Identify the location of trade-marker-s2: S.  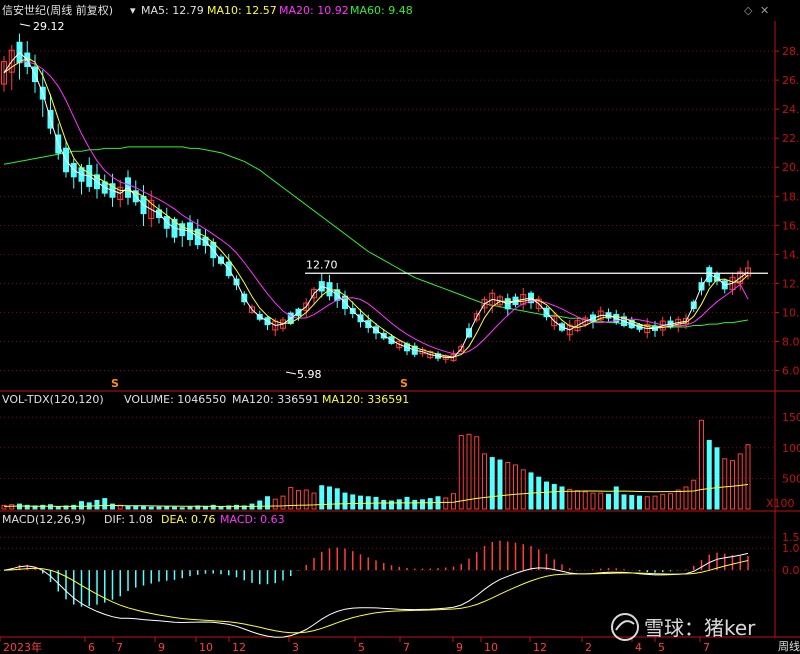
(404, 383).